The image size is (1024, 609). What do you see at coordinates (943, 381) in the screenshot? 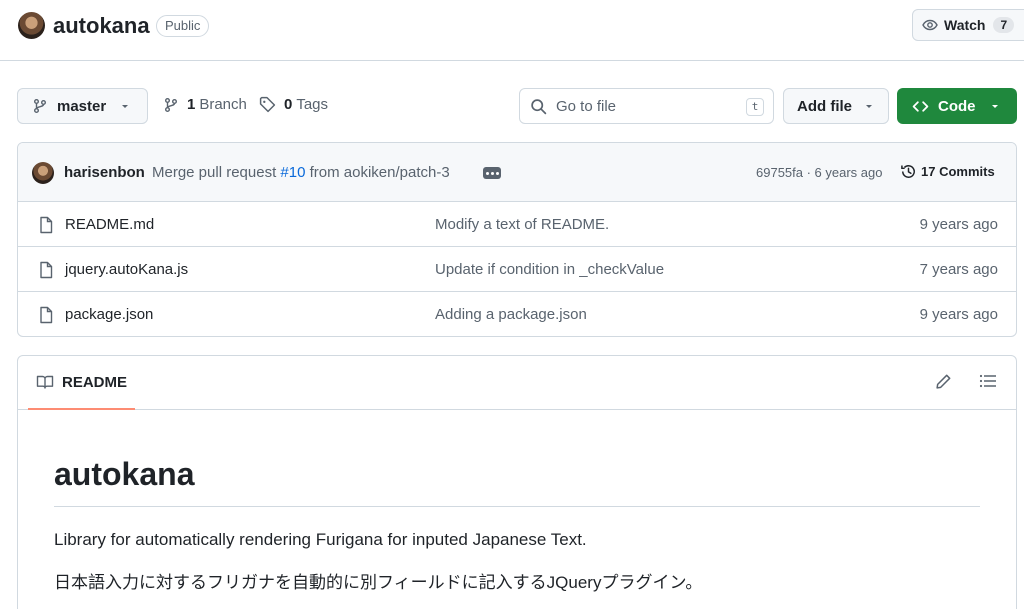
I see `pencil-icon` at bounding box center [943, 381].